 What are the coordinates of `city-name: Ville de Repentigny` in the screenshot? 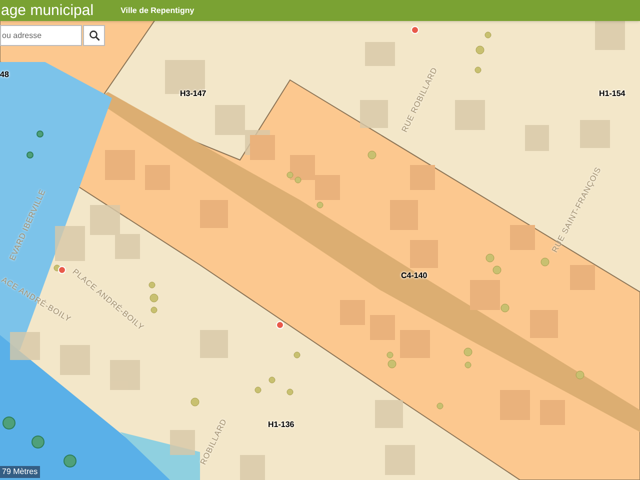 It's located at (157, 10).